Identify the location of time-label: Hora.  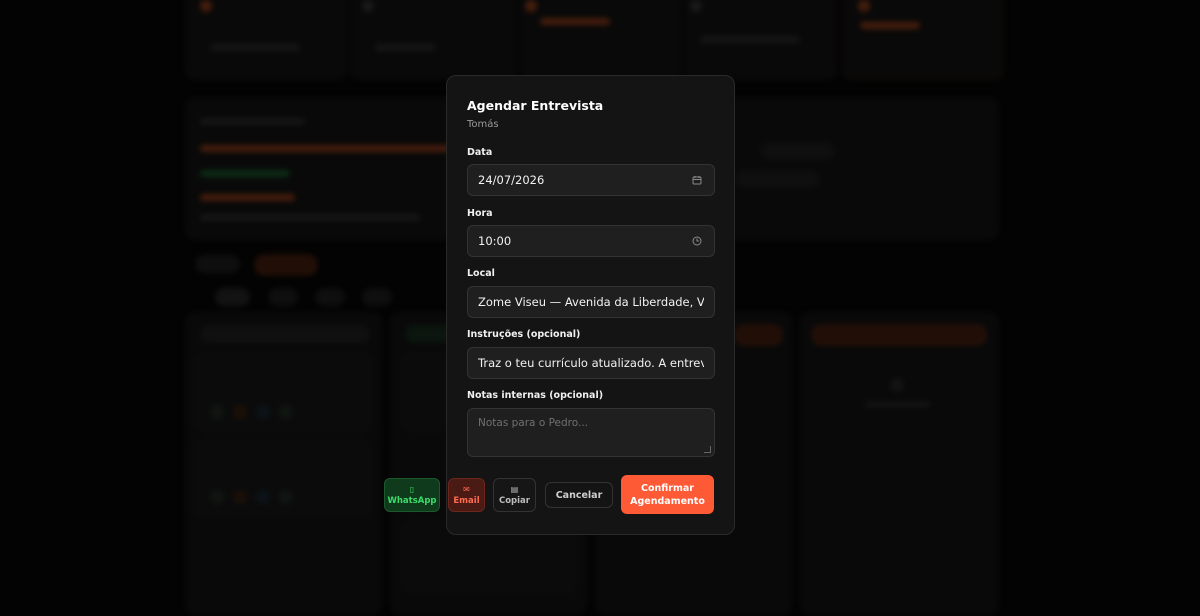
(480, 213).